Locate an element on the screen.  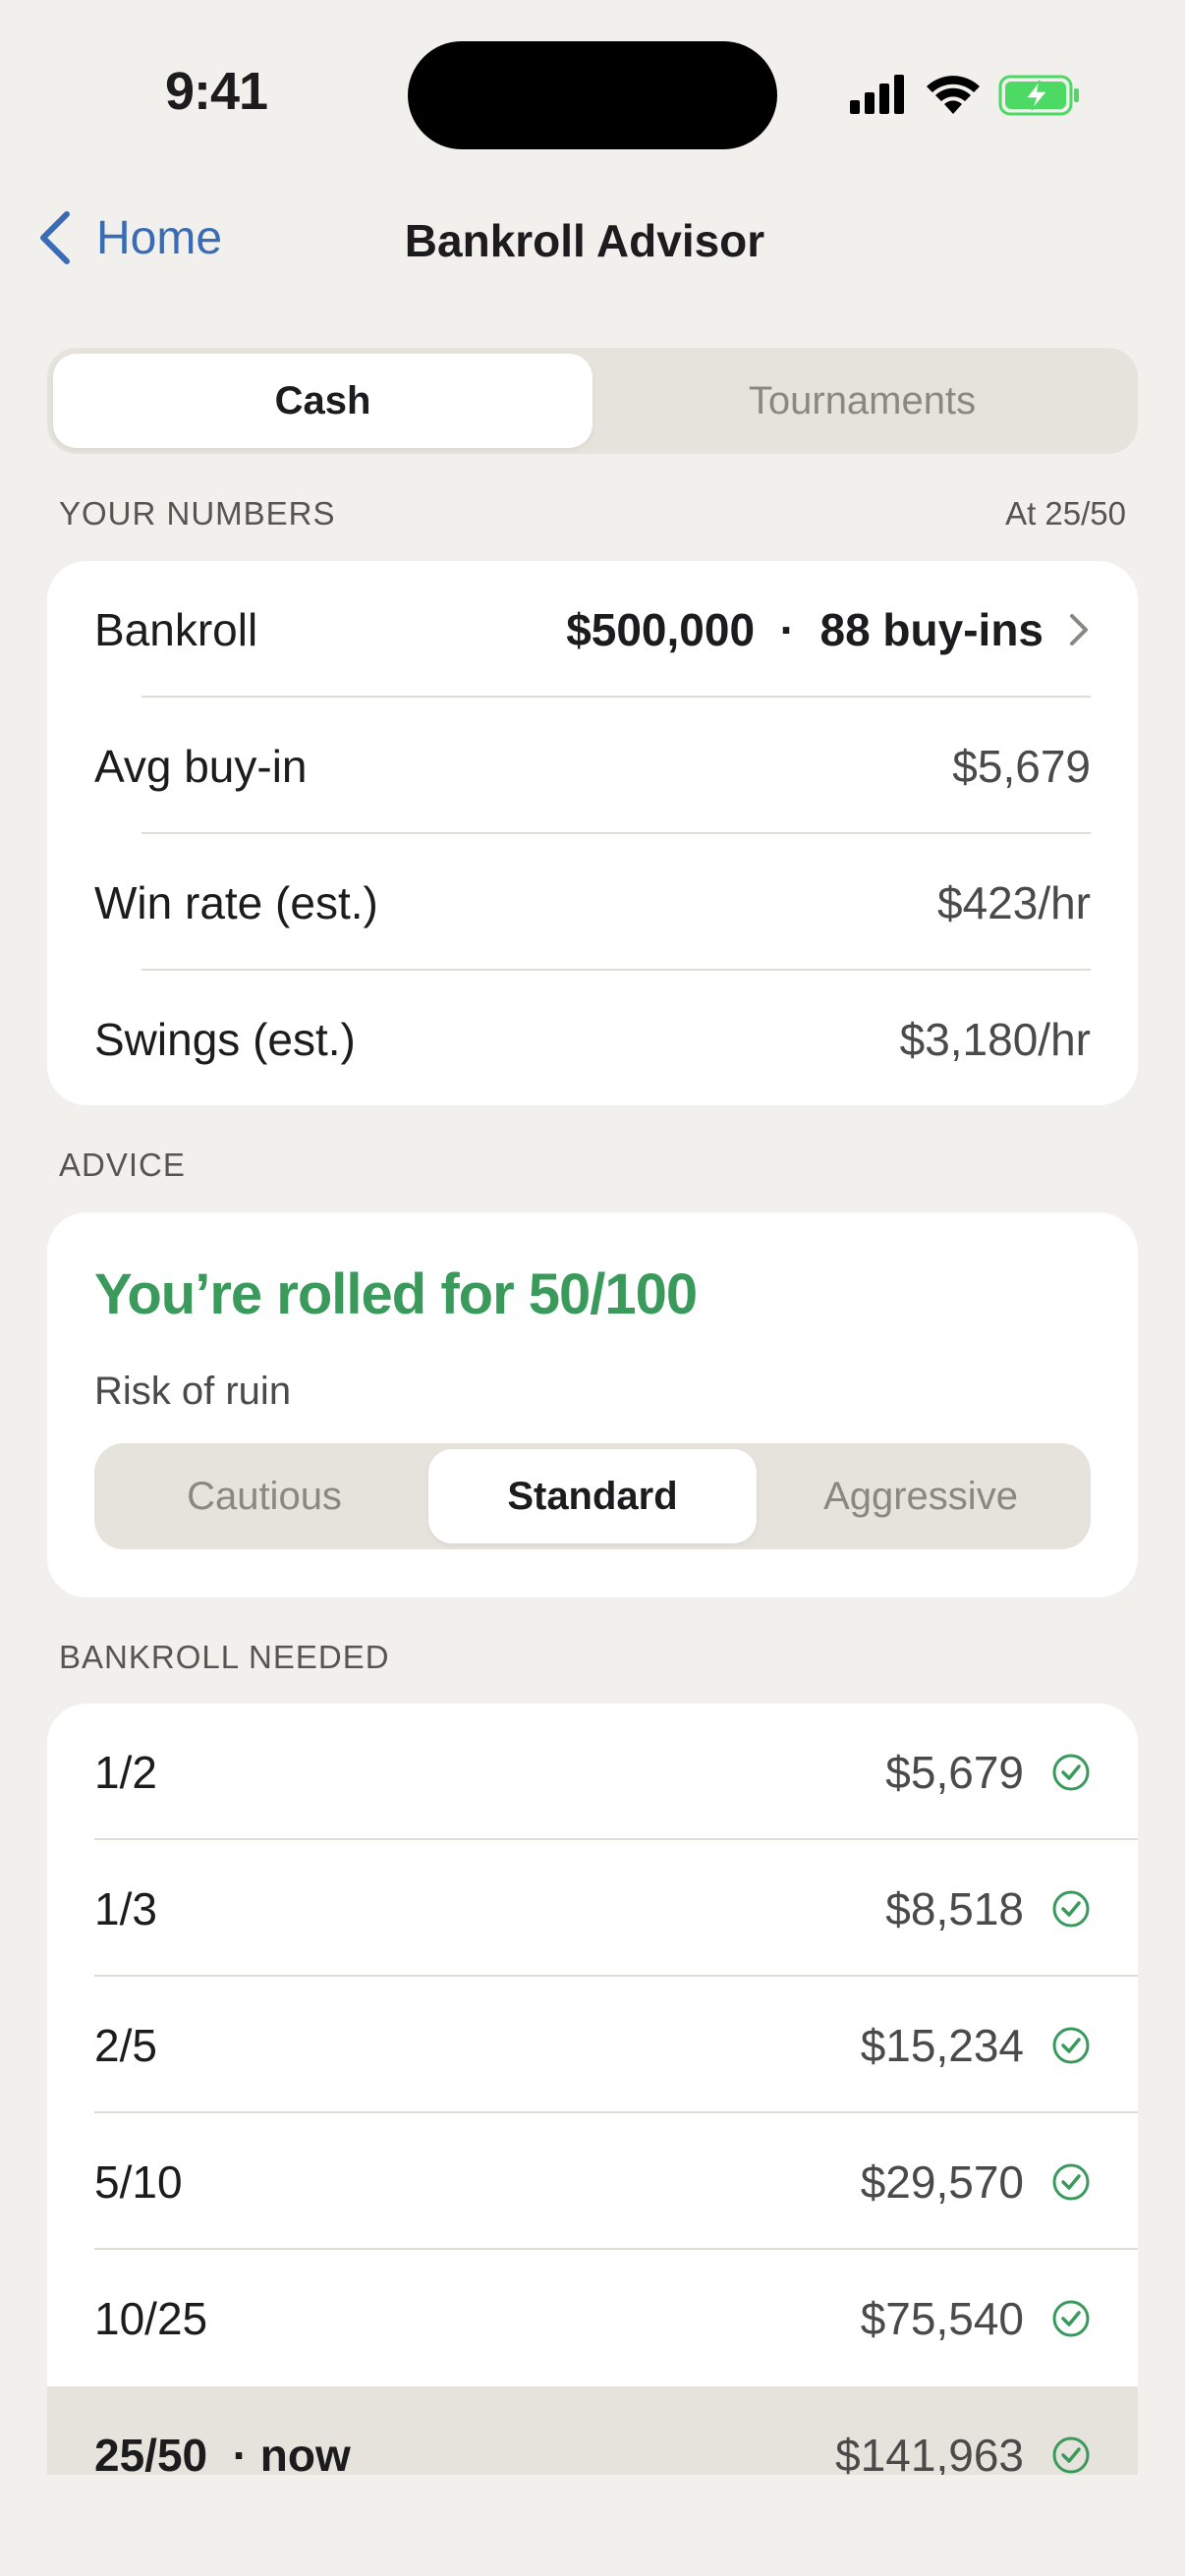
stakes-label: 5/10 is located at coordinates (138, 2182).